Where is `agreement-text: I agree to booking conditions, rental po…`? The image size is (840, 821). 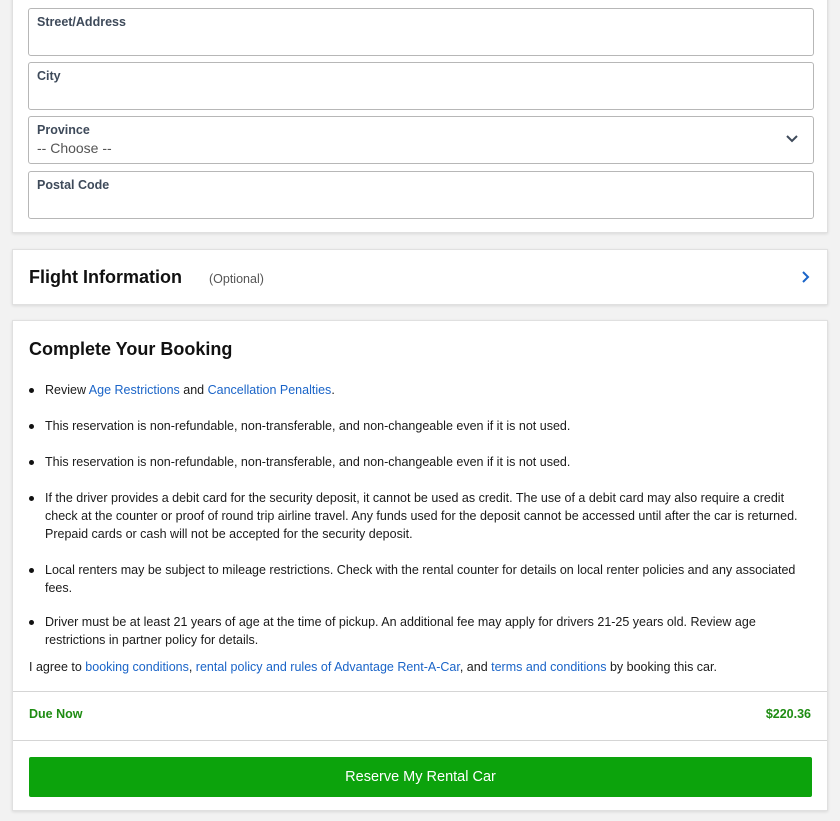 agreement-text: I agree to booking conditions, rental po… is located at coordinates (424, 667).